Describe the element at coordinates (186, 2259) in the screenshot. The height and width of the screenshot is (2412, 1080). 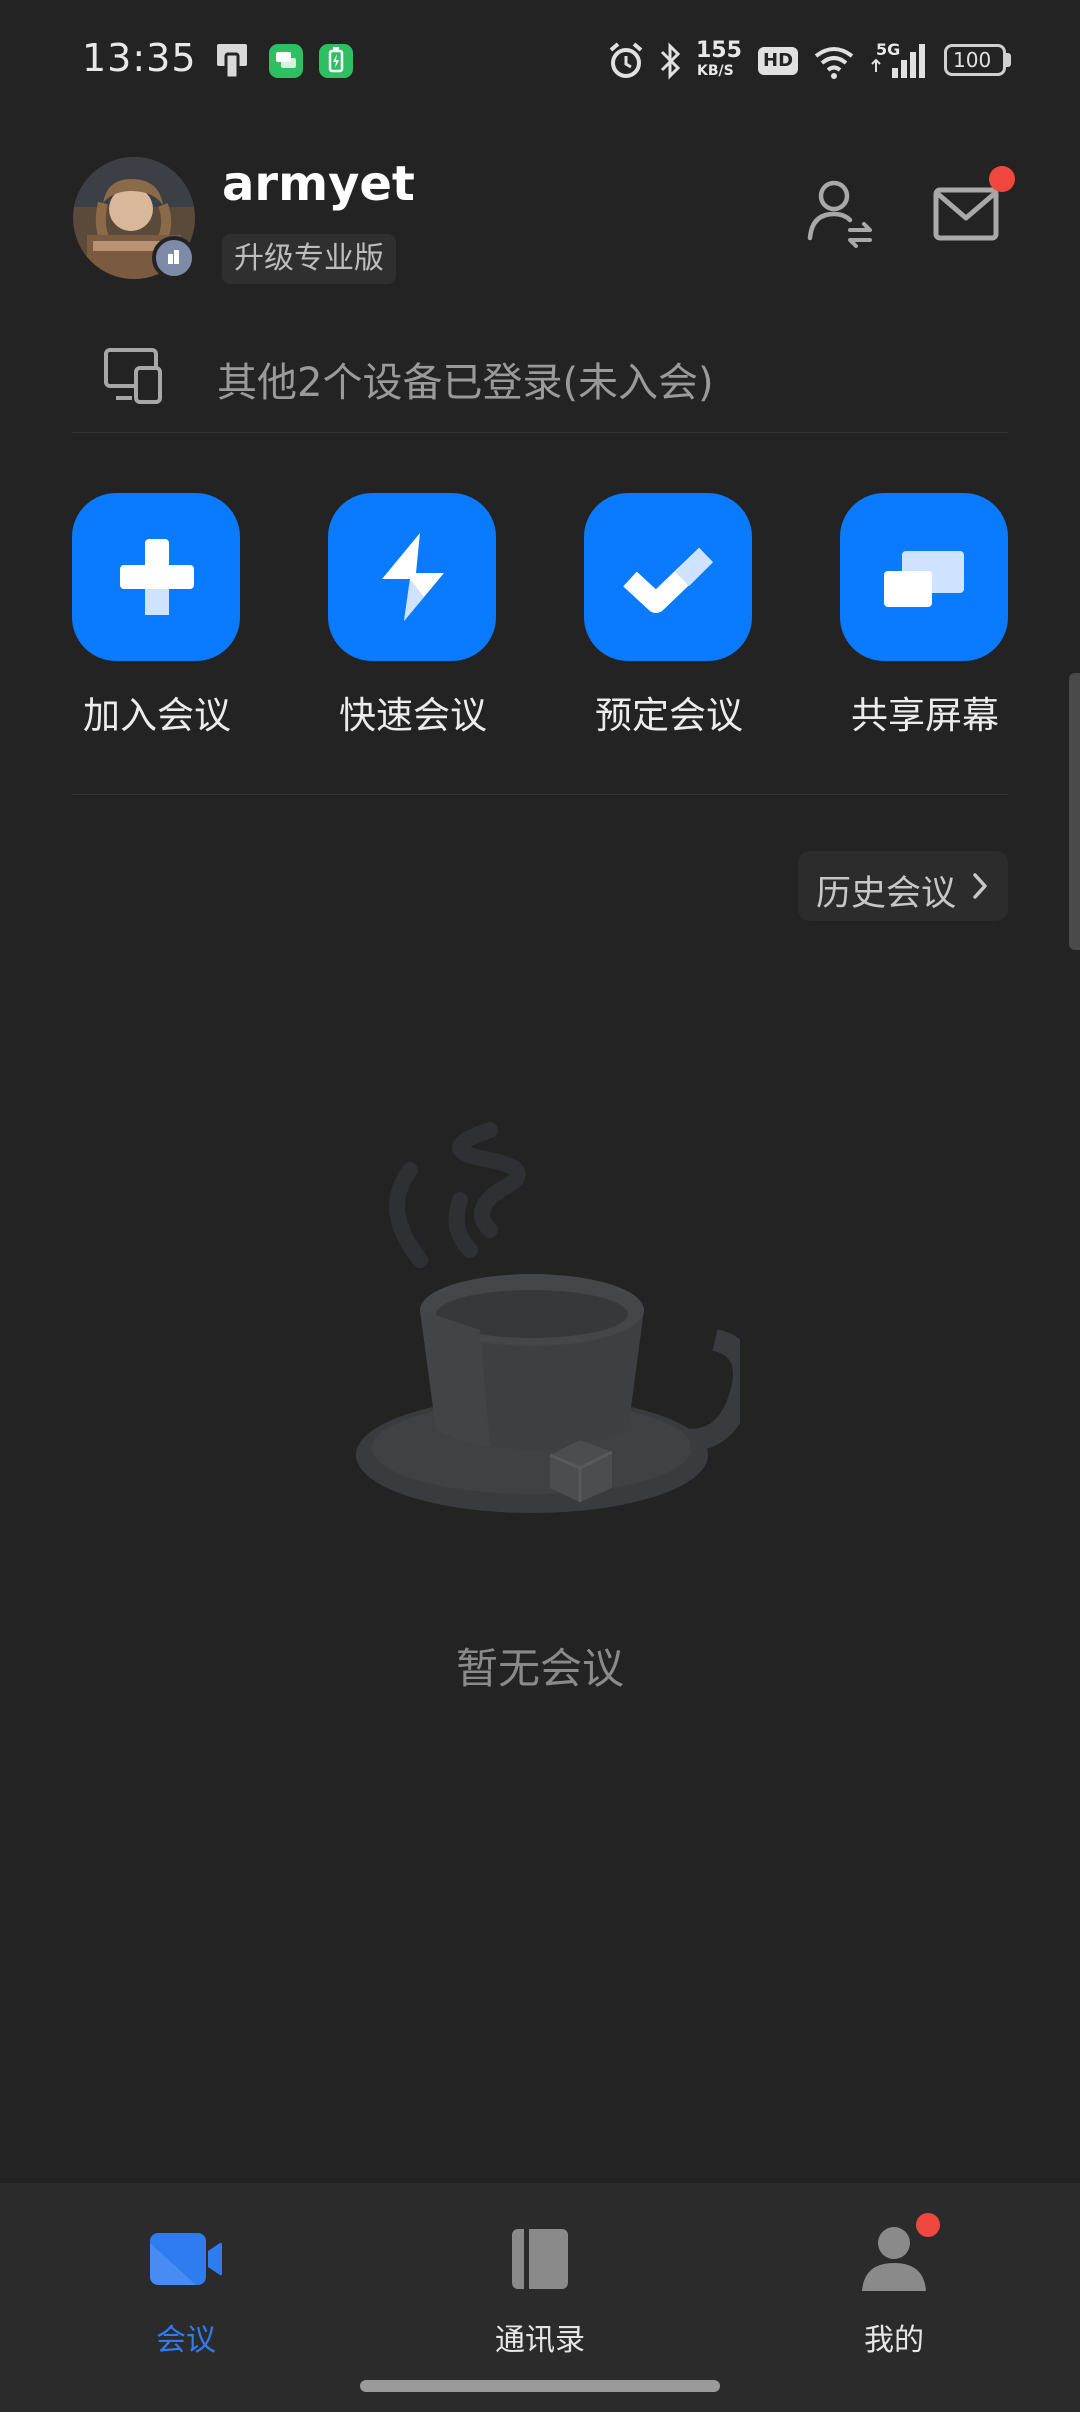
I see `video-camera-icon` at that location.